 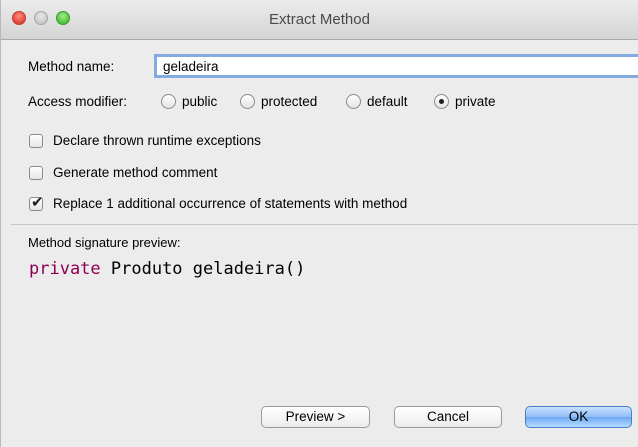 What do you see at coordinates (104, 242) in the screenshot?
I see `signature-preview-label: Method signature preview:` at bounding box center [104, 242].